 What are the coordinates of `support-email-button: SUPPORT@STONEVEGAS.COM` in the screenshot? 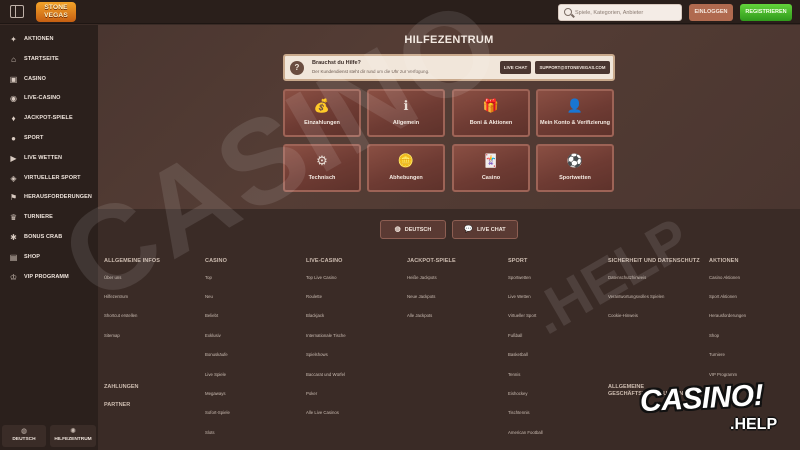 It's located at (572, 67).